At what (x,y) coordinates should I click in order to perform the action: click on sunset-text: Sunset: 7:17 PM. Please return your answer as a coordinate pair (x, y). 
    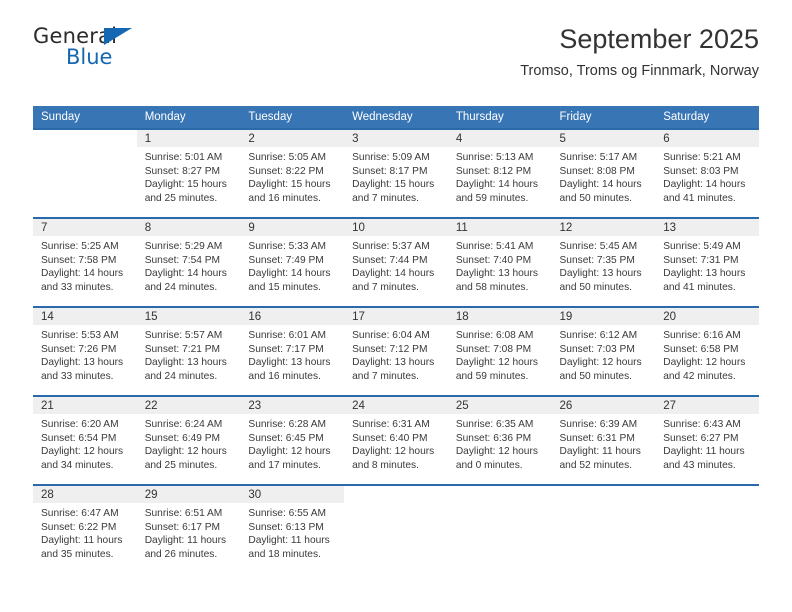
    Looking at the image, I should click on (286, 349).